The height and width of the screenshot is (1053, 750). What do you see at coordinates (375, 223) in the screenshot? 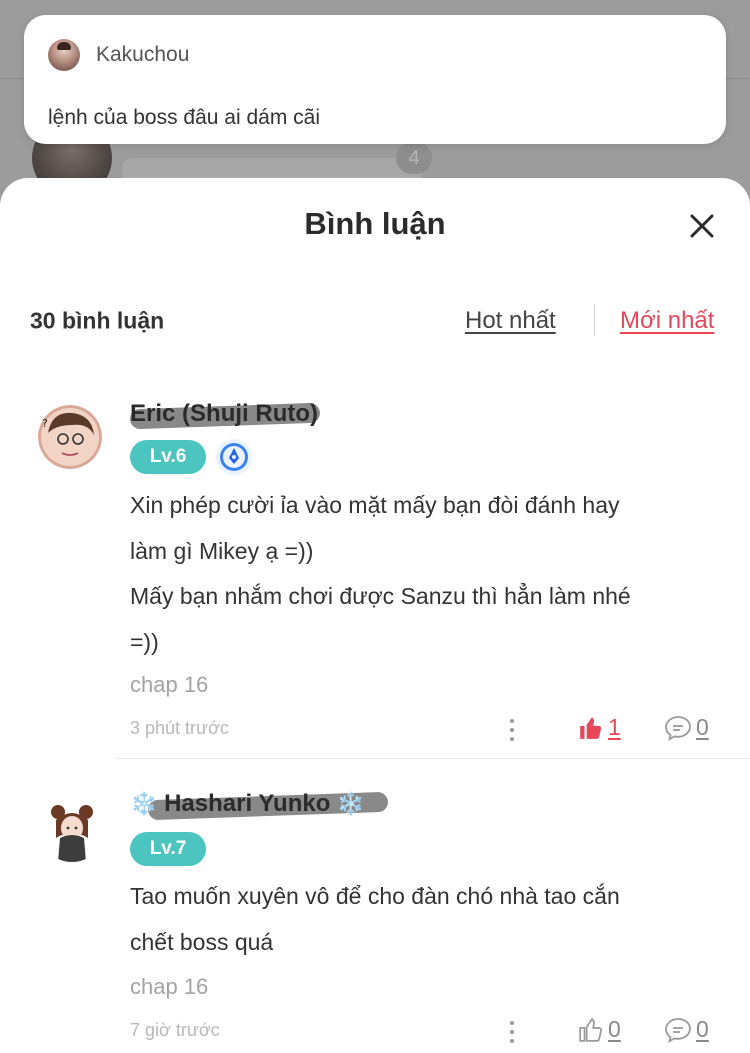
I see `sheet-title: Bình luận` at bounding box center [375, 223].